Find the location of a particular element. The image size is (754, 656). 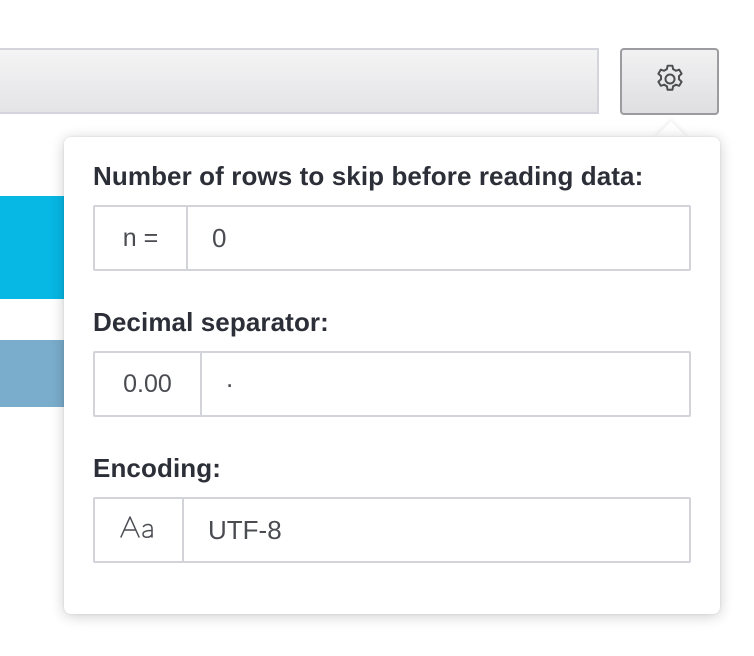

decimal-separator-label: Decimal separator: is located at coordinates (211, 322).